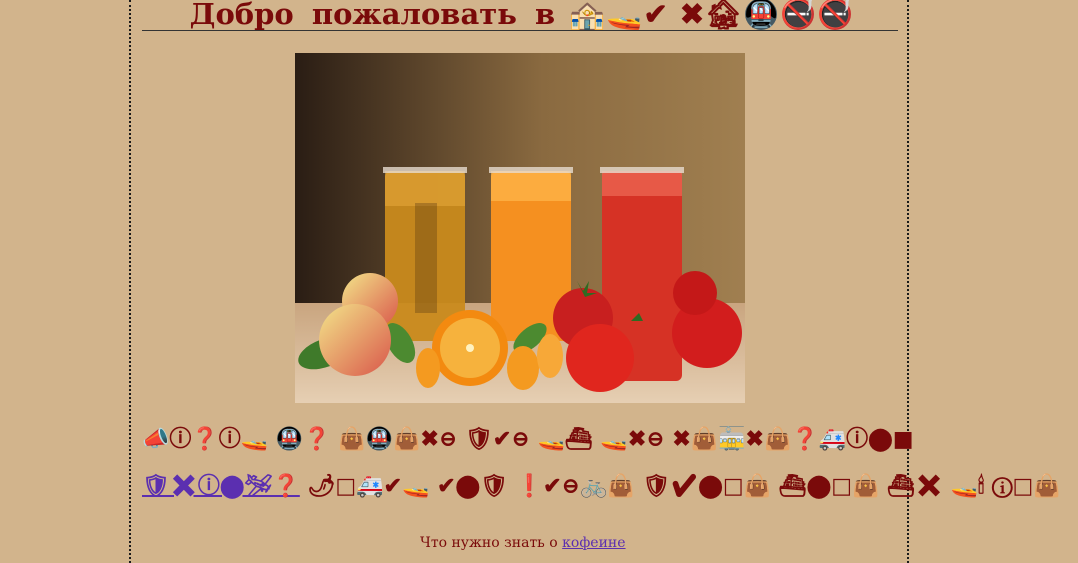 The image size is (1078, 563). Describe the element at coordinates (475, 543) in the screenshot. I see `footer-word: нужно` at that location.